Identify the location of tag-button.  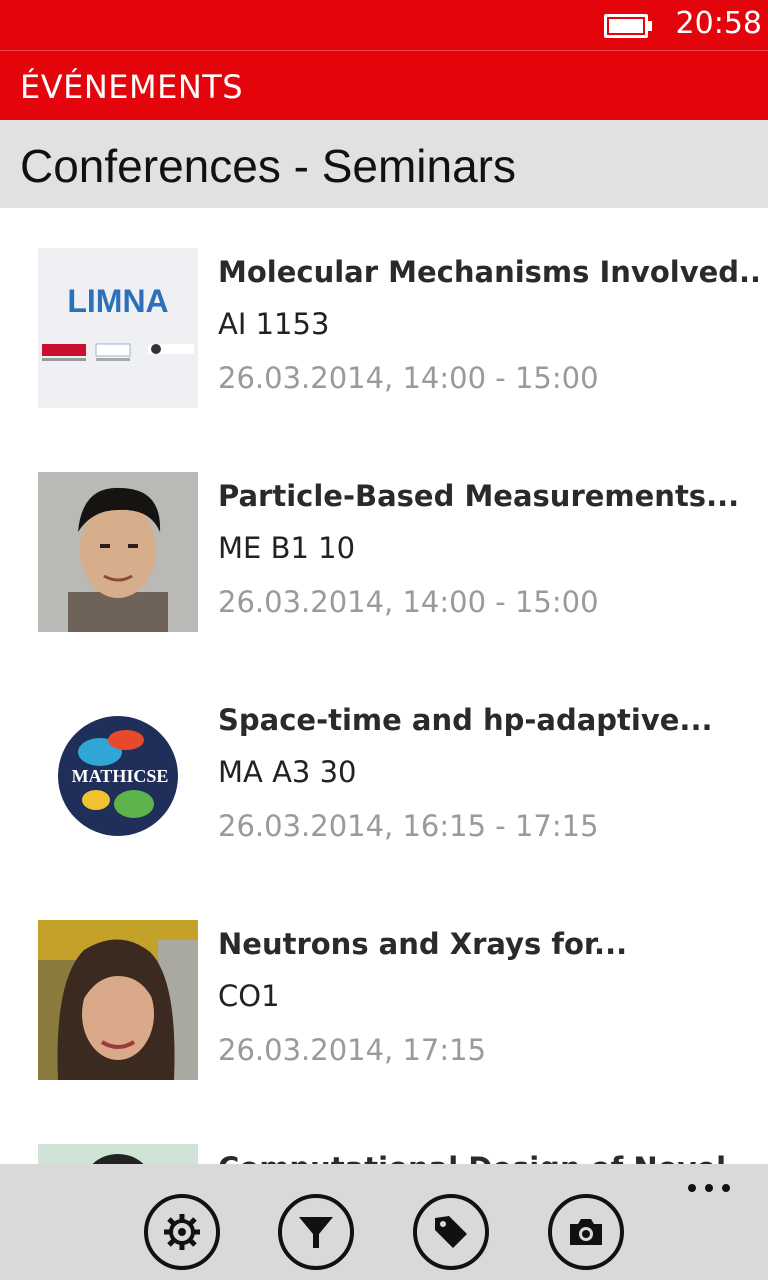
(451, 1232).